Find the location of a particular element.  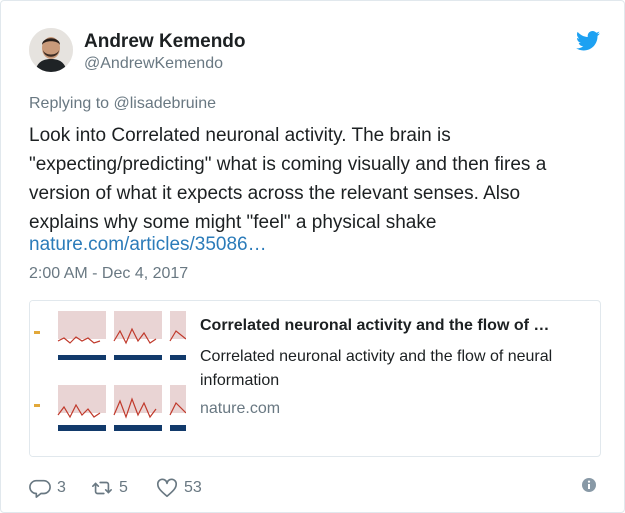

retweet-action: 5 is located at coordinates (109, 488).